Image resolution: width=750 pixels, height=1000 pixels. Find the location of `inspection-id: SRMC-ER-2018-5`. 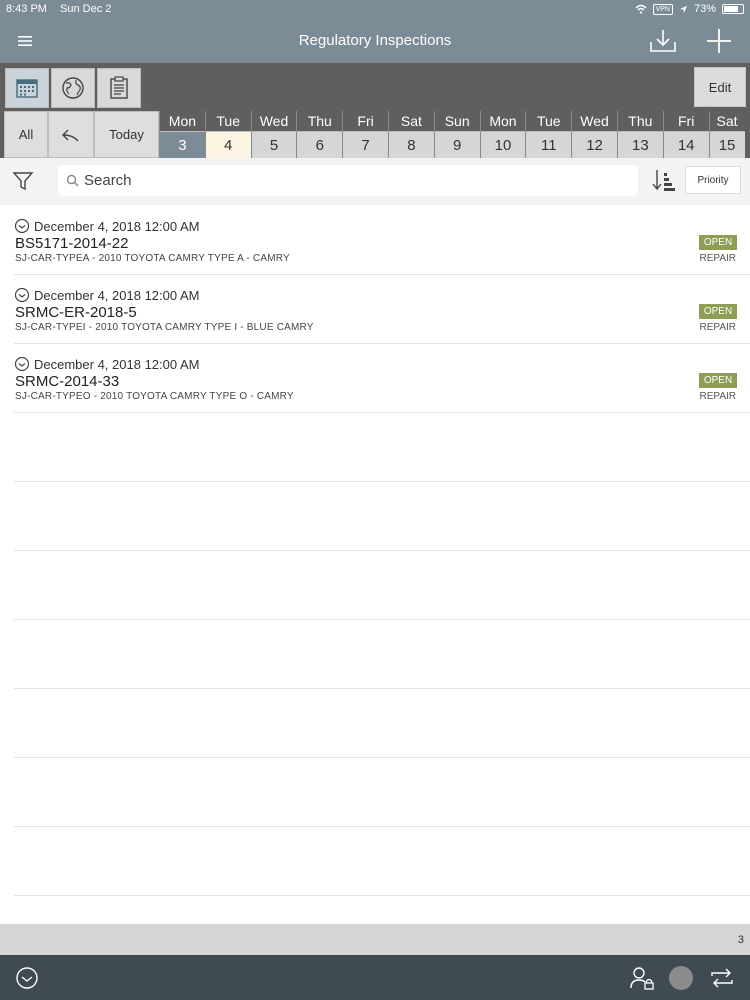

inspection-id: SRMC-ER-2018-5 is located at coordinates (76, 312).